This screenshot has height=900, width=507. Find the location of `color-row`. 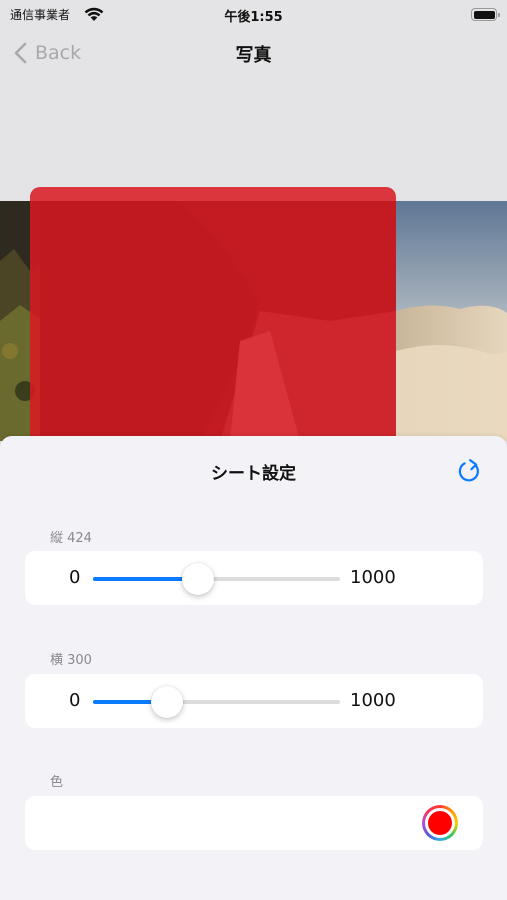

color-row is located at coordinates (254, 823).